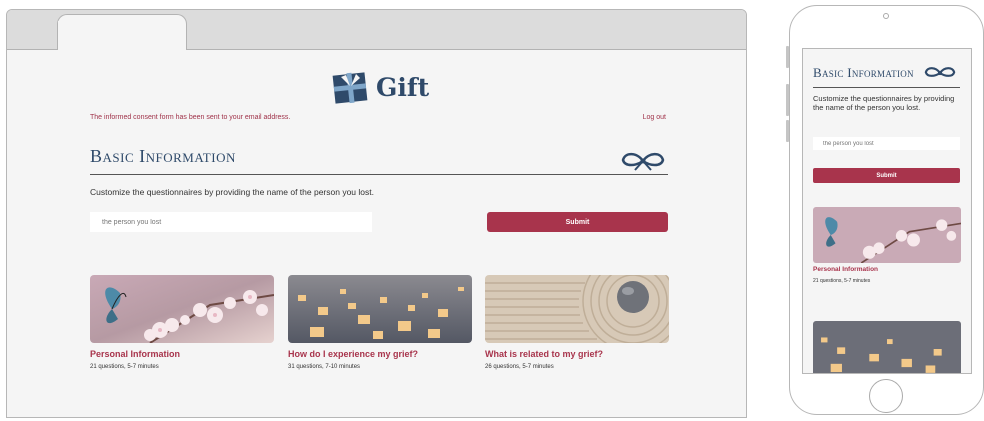 This screenshot has height=421, width=984. Describe the element at coordinates (886, 87) in the screenshot. I see `mobile-section-divider` at that location.